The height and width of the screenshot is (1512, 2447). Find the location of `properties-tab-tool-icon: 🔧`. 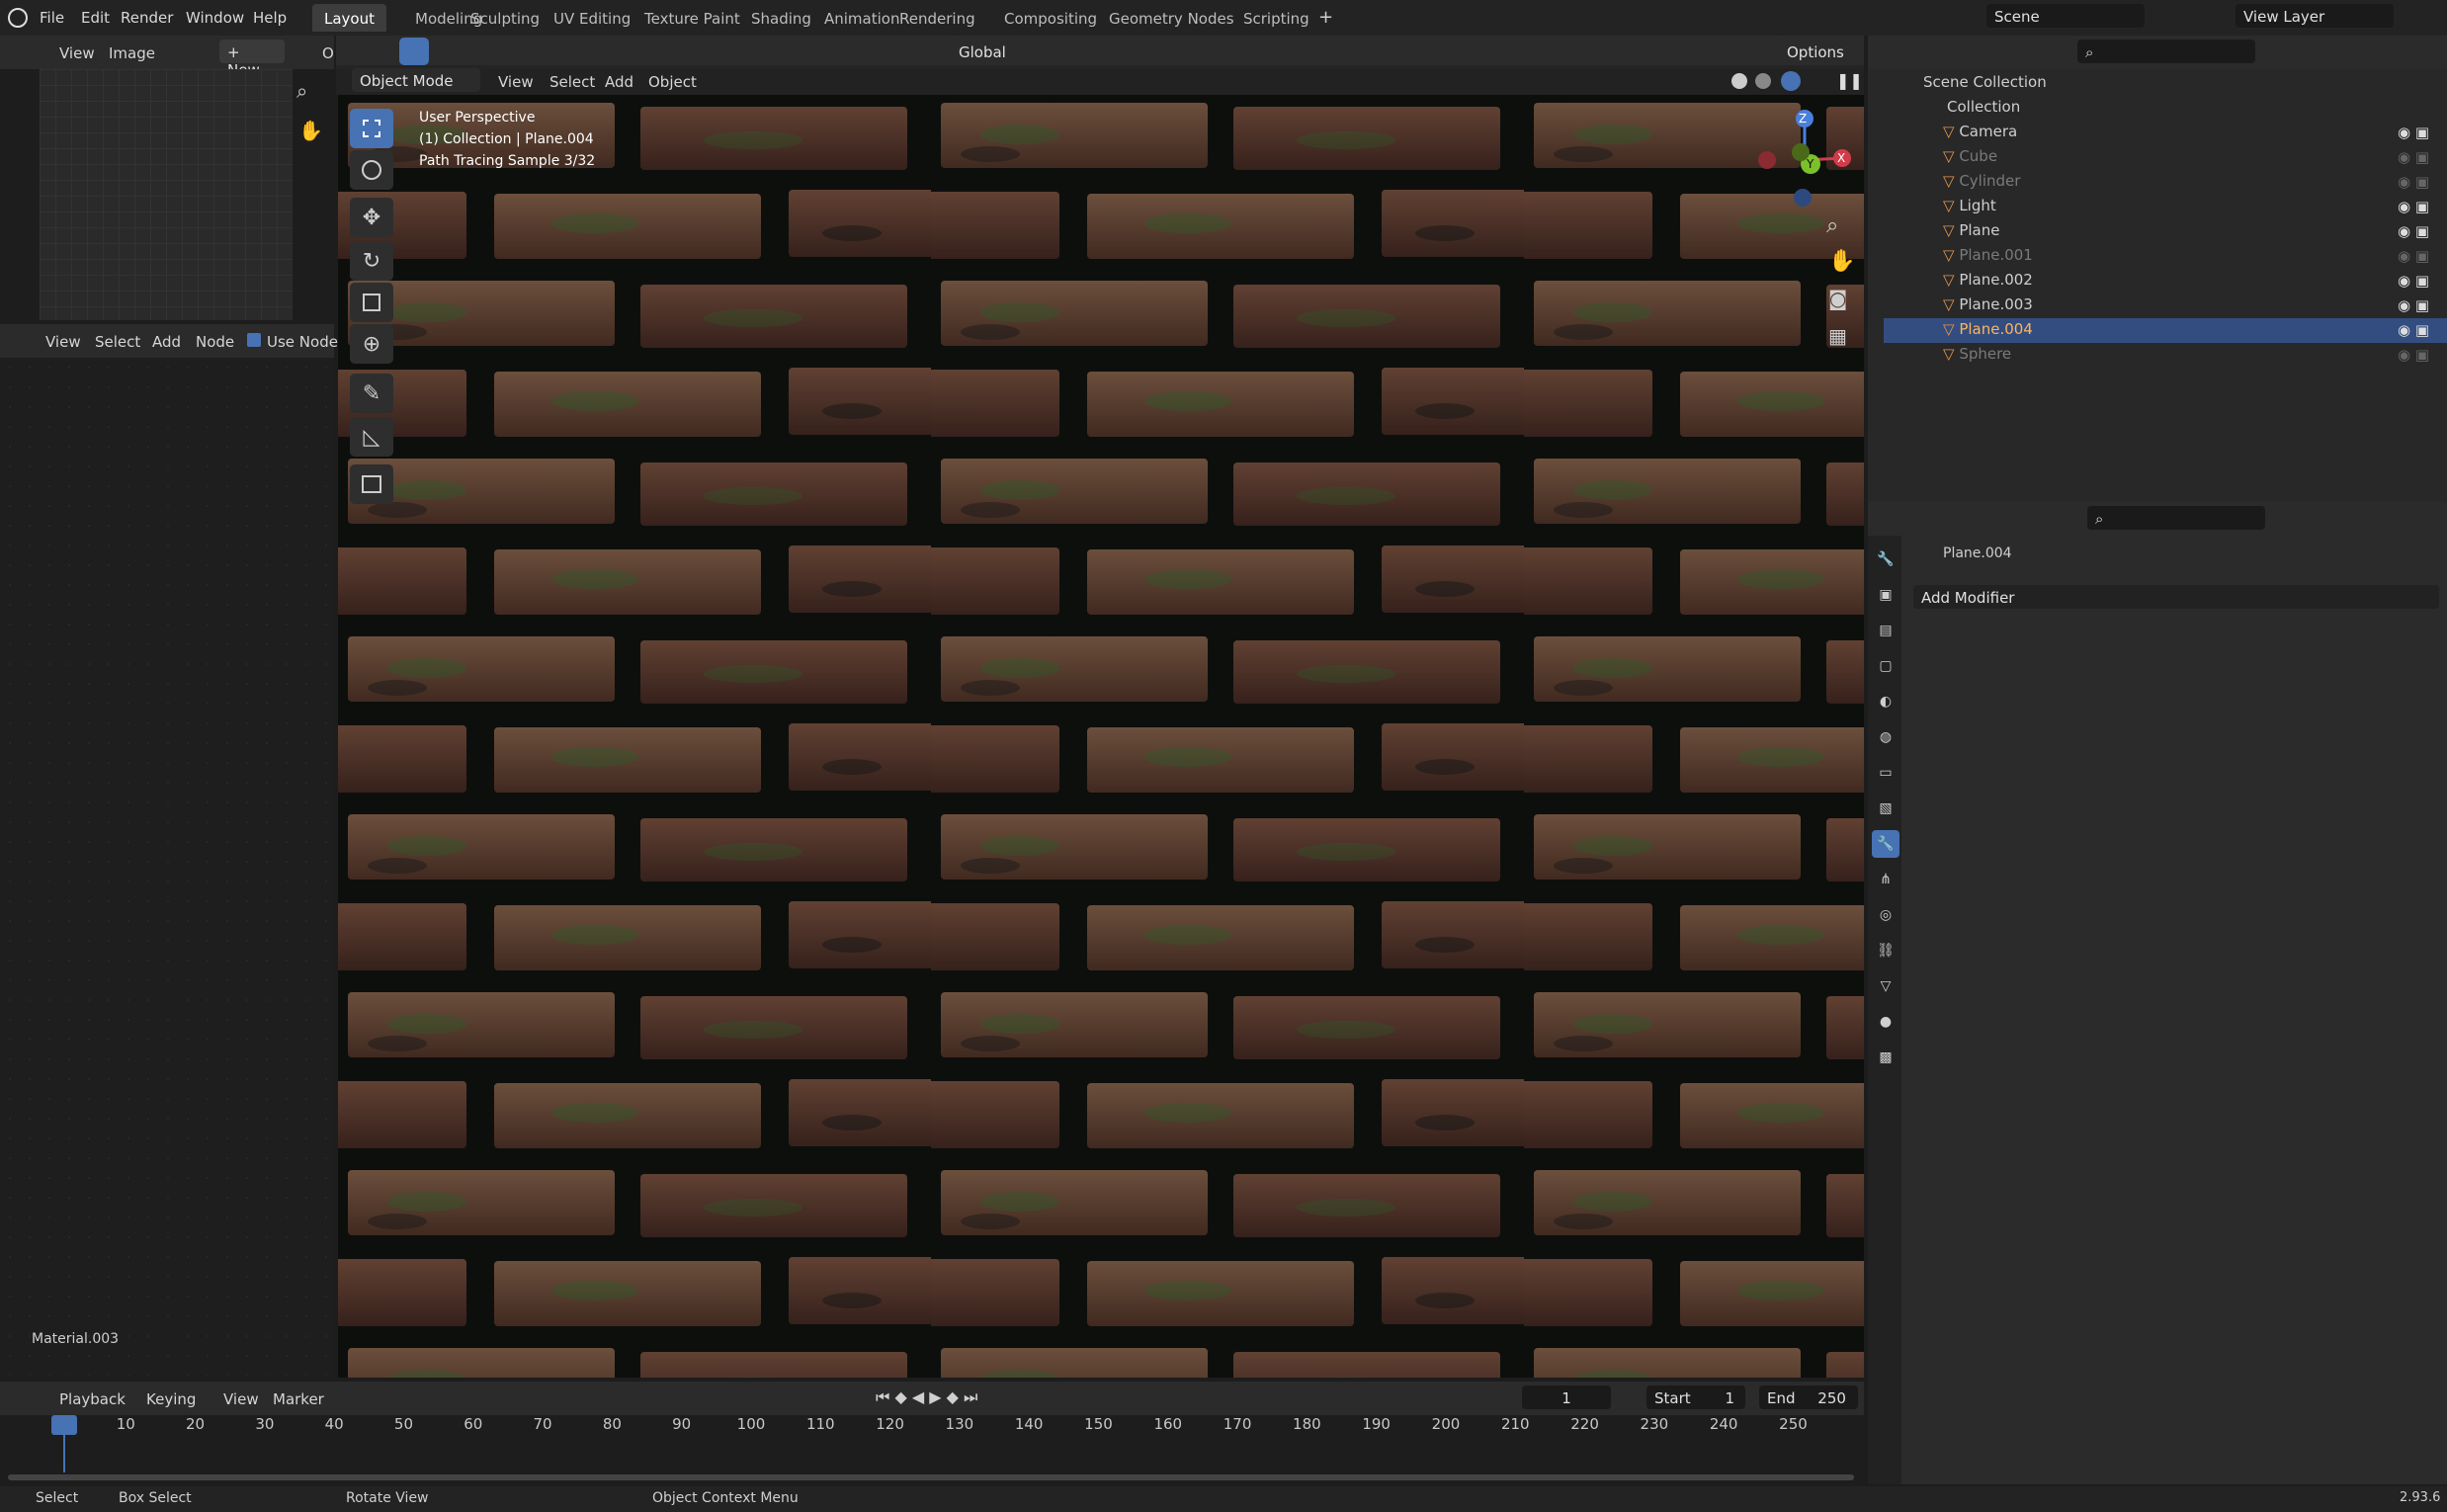

properties-tab-tool-icon: 🔧 is located at coordinates (1885, 559).